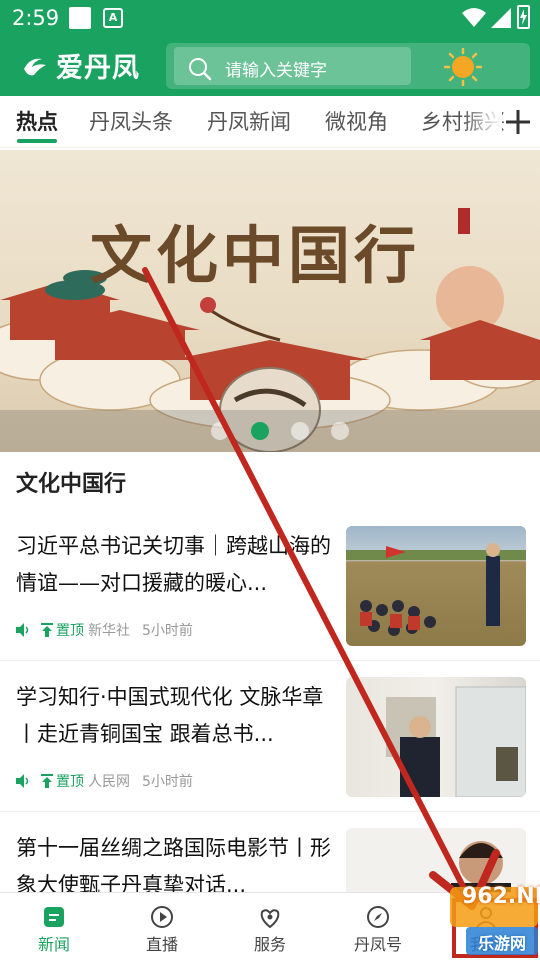  I want to click on news-meta: 置顶 人民网 5小时前, so click(104, 781).